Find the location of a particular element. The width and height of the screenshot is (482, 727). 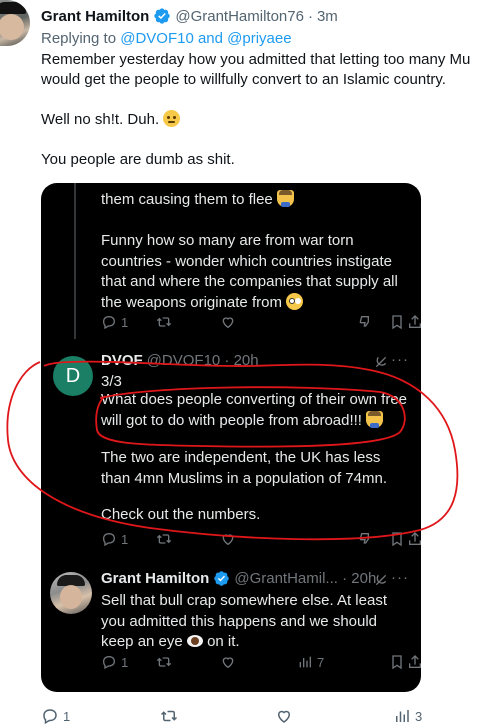

prev-tweet-text: them causing them to flee is located at coordinates (187, 199).